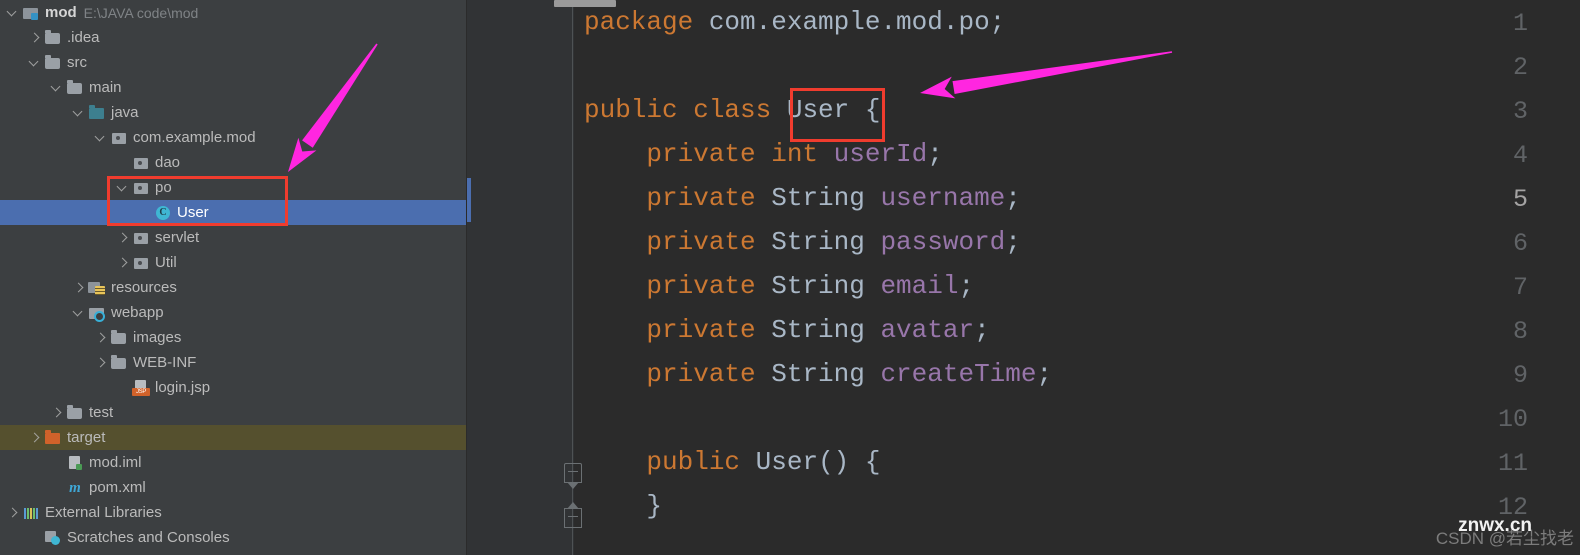 This screenshot has height=555, width=1580. What do you see at coordinates (144, 287) in the screenshot?
I see `tree-item-label: resources` at bounding box center [144, 287].